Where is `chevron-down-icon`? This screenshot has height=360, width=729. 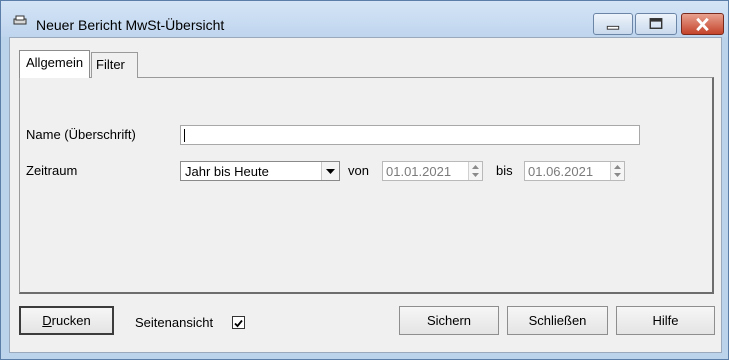
chevron-down-icon is located at coordinates (330, 171).